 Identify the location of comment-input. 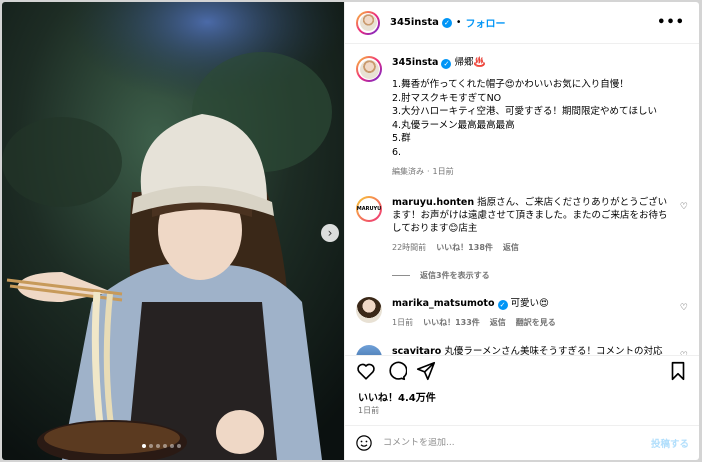
(517, 443).